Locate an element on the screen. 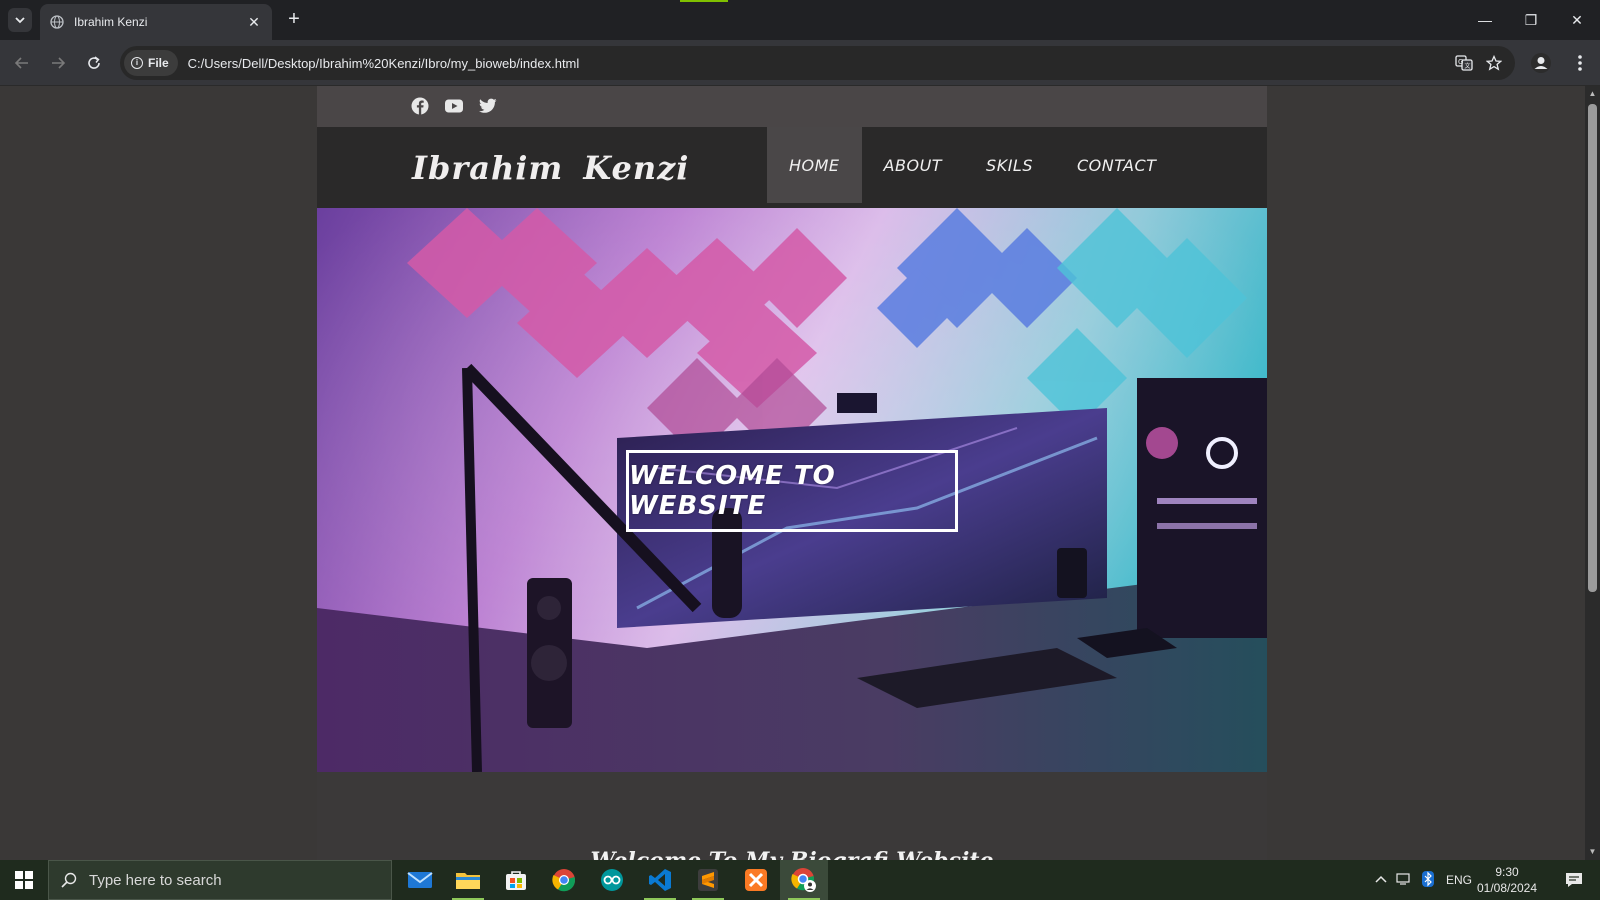 The width and height of the screenshot is (1600, 900). scrollbar-thumb is located at coordinates (1592, 348).